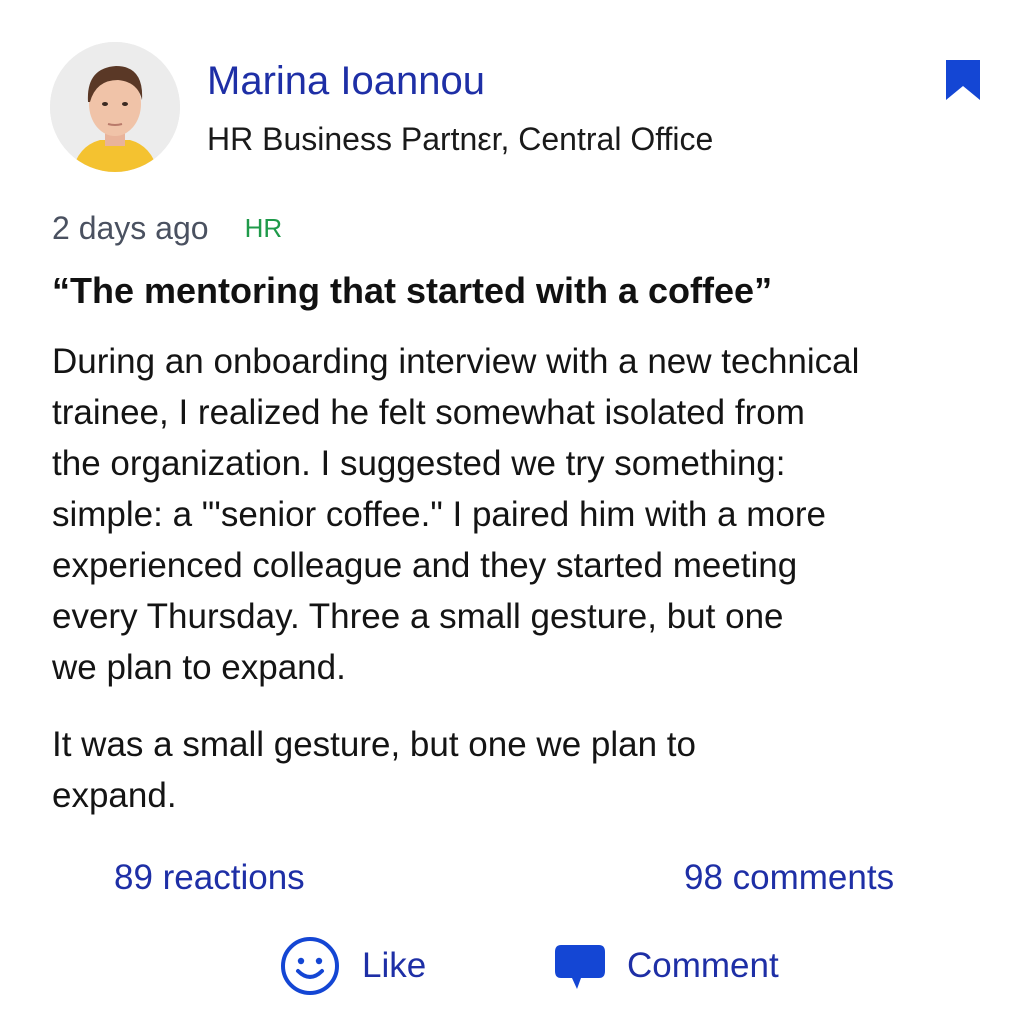 This screenshot has width=1024, height=1024. Describe the element at coordinates (353, 966) in the screenshot. I see `like-button: Like` at that location.